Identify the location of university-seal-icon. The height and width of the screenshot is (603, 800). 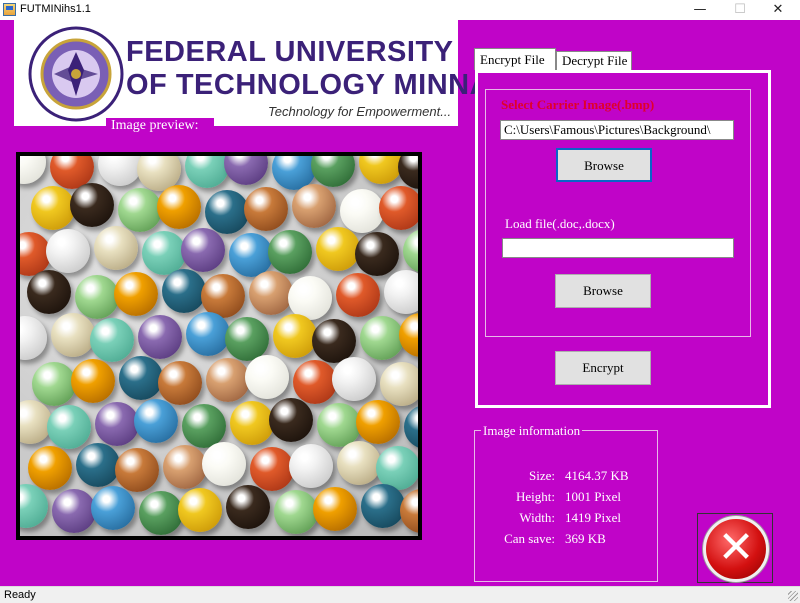
(76, 74).